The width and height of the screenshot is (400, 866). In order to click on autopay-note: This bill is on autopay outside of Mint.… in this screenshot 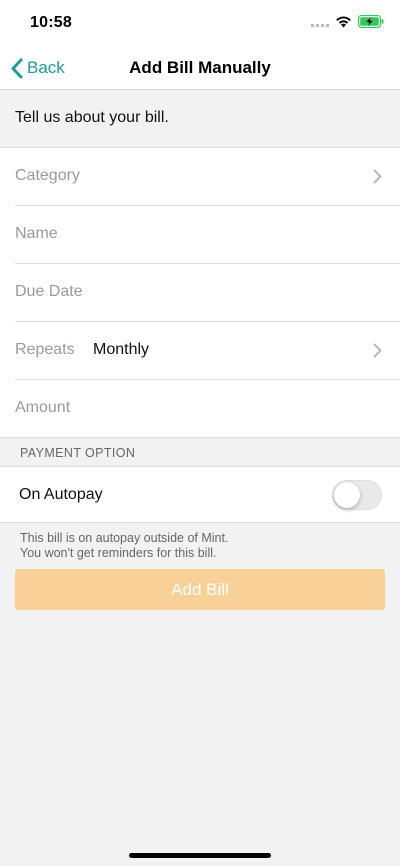, I will do `click(124, 546)`.